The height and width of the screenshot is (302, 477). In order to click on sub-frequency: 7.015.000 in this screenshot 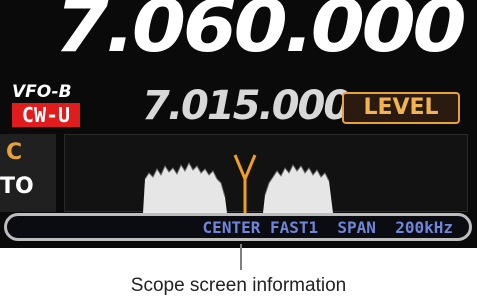, I will do `click(246, 106)`.